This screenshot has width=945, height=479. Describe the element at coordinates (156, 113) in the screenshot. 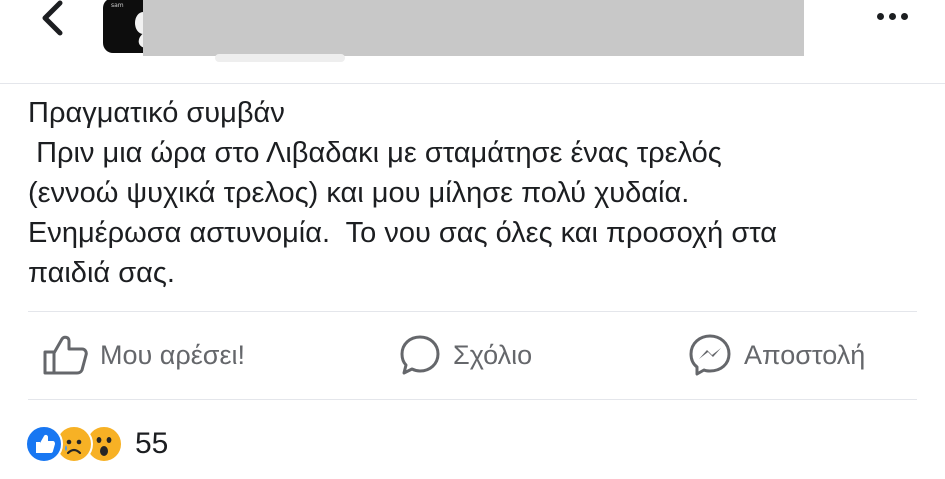

I see `post-line: Πραγματικό συμβάν` at that location.